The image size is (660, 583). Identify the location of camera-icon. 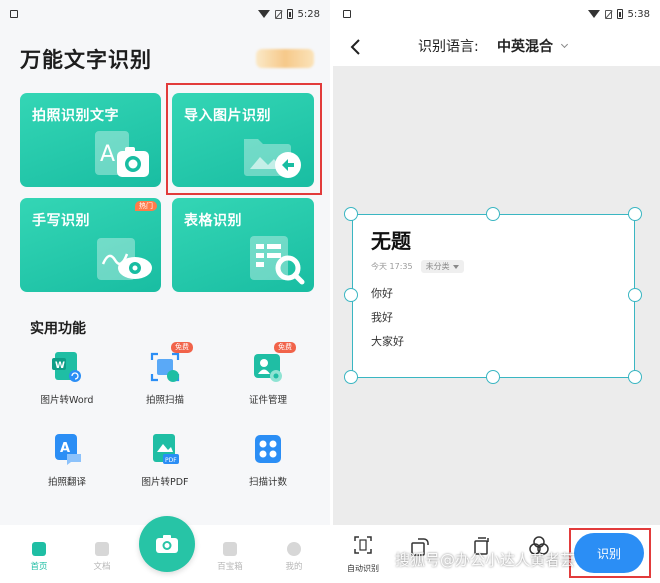
(167, 544).